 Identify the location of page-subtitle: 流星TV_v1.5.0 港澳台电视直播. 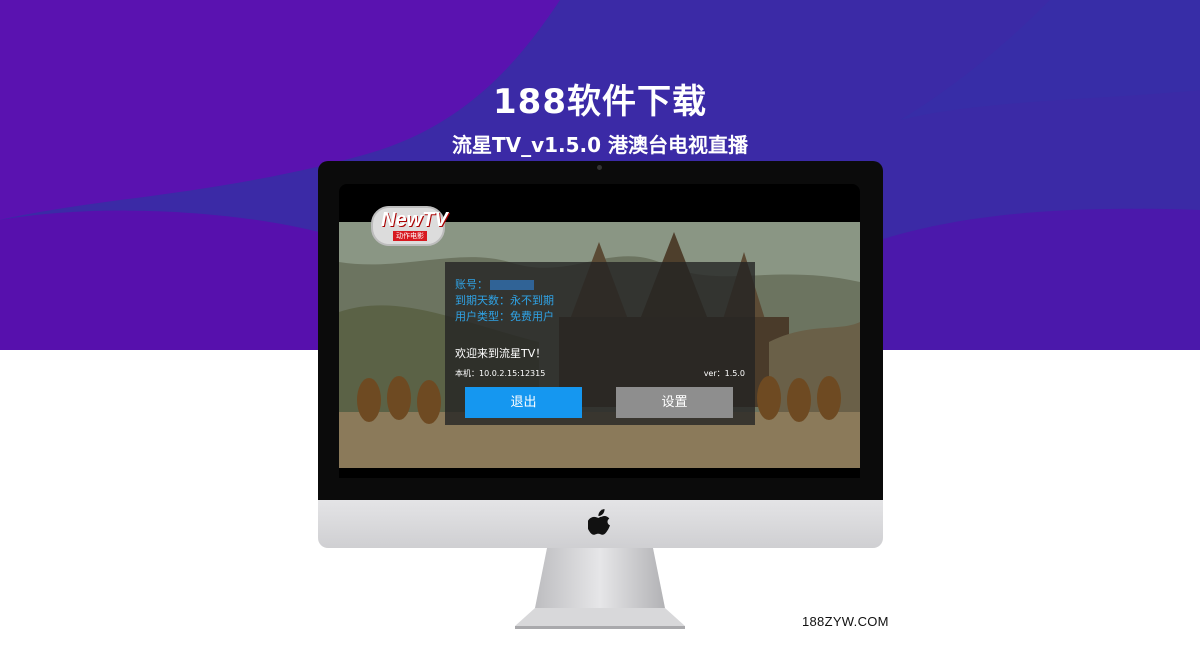
(600, 145).